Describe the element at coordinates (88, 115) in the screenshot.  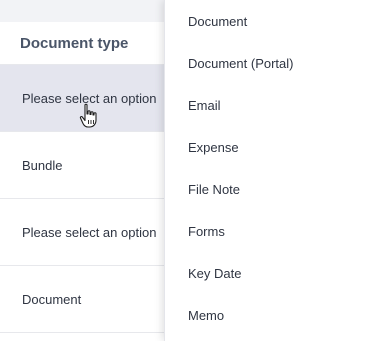
I see `hand-pointer-icon` at that location.